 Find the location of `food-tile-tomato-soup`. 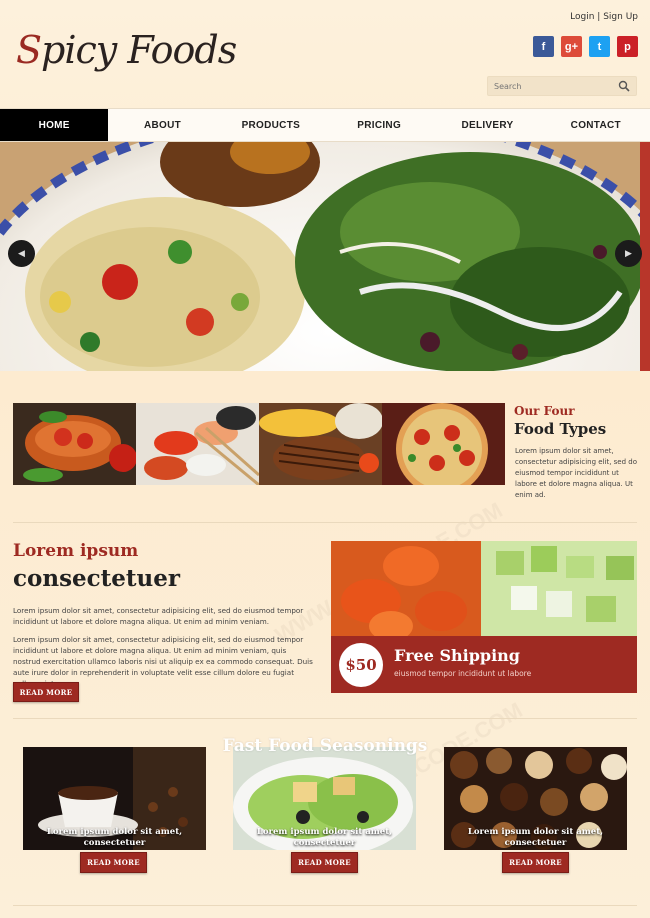

food-tile-tomato-soup is located at coordinates (74, 444).